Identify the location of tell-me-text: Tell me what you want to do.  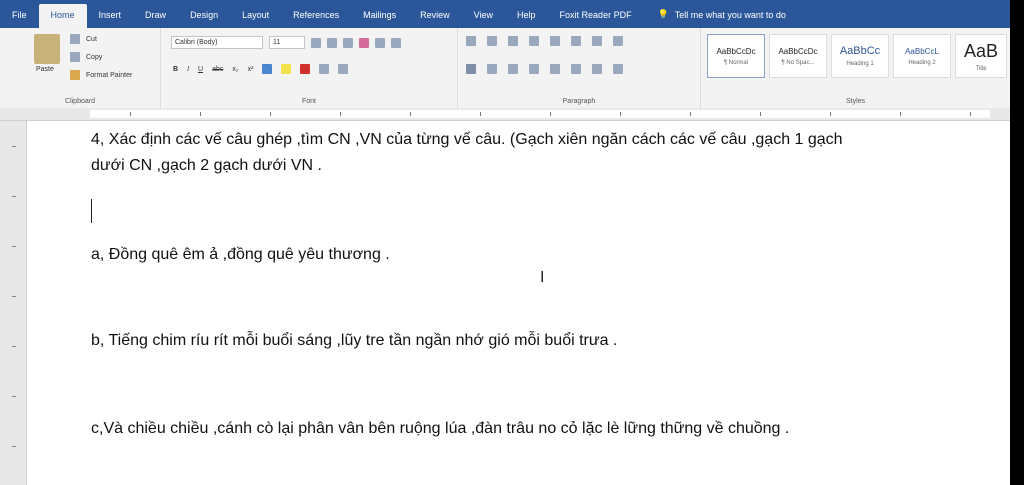
(730, 14).